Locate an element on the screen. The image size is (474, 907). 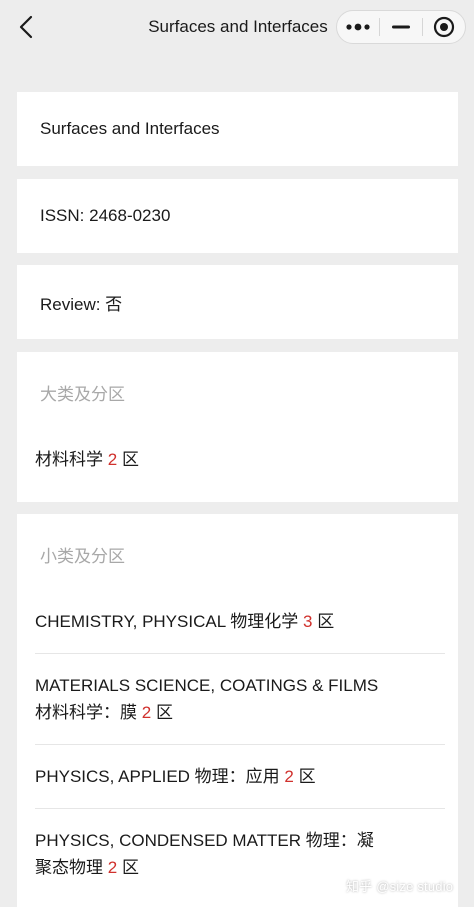
category-name: PHYSICS, CONDENSED MATTER 物理：凝 is located at coordinates (204, 840).